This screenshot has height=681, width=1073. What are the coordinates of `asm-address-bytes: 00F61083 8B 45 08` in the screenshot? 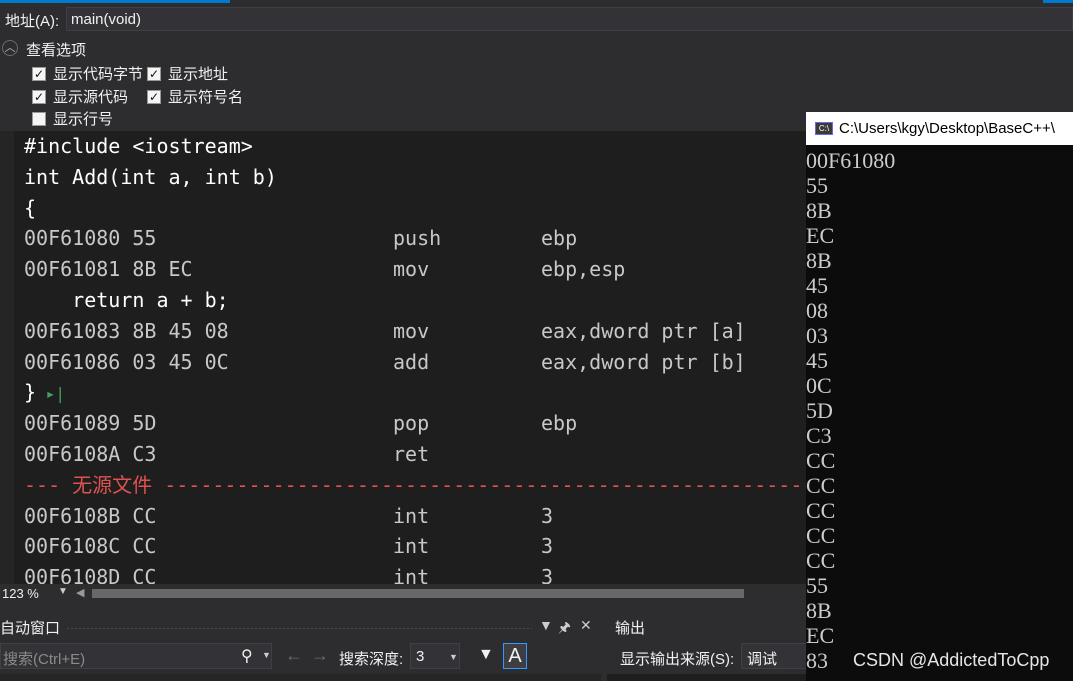 It's located at (126, 330).